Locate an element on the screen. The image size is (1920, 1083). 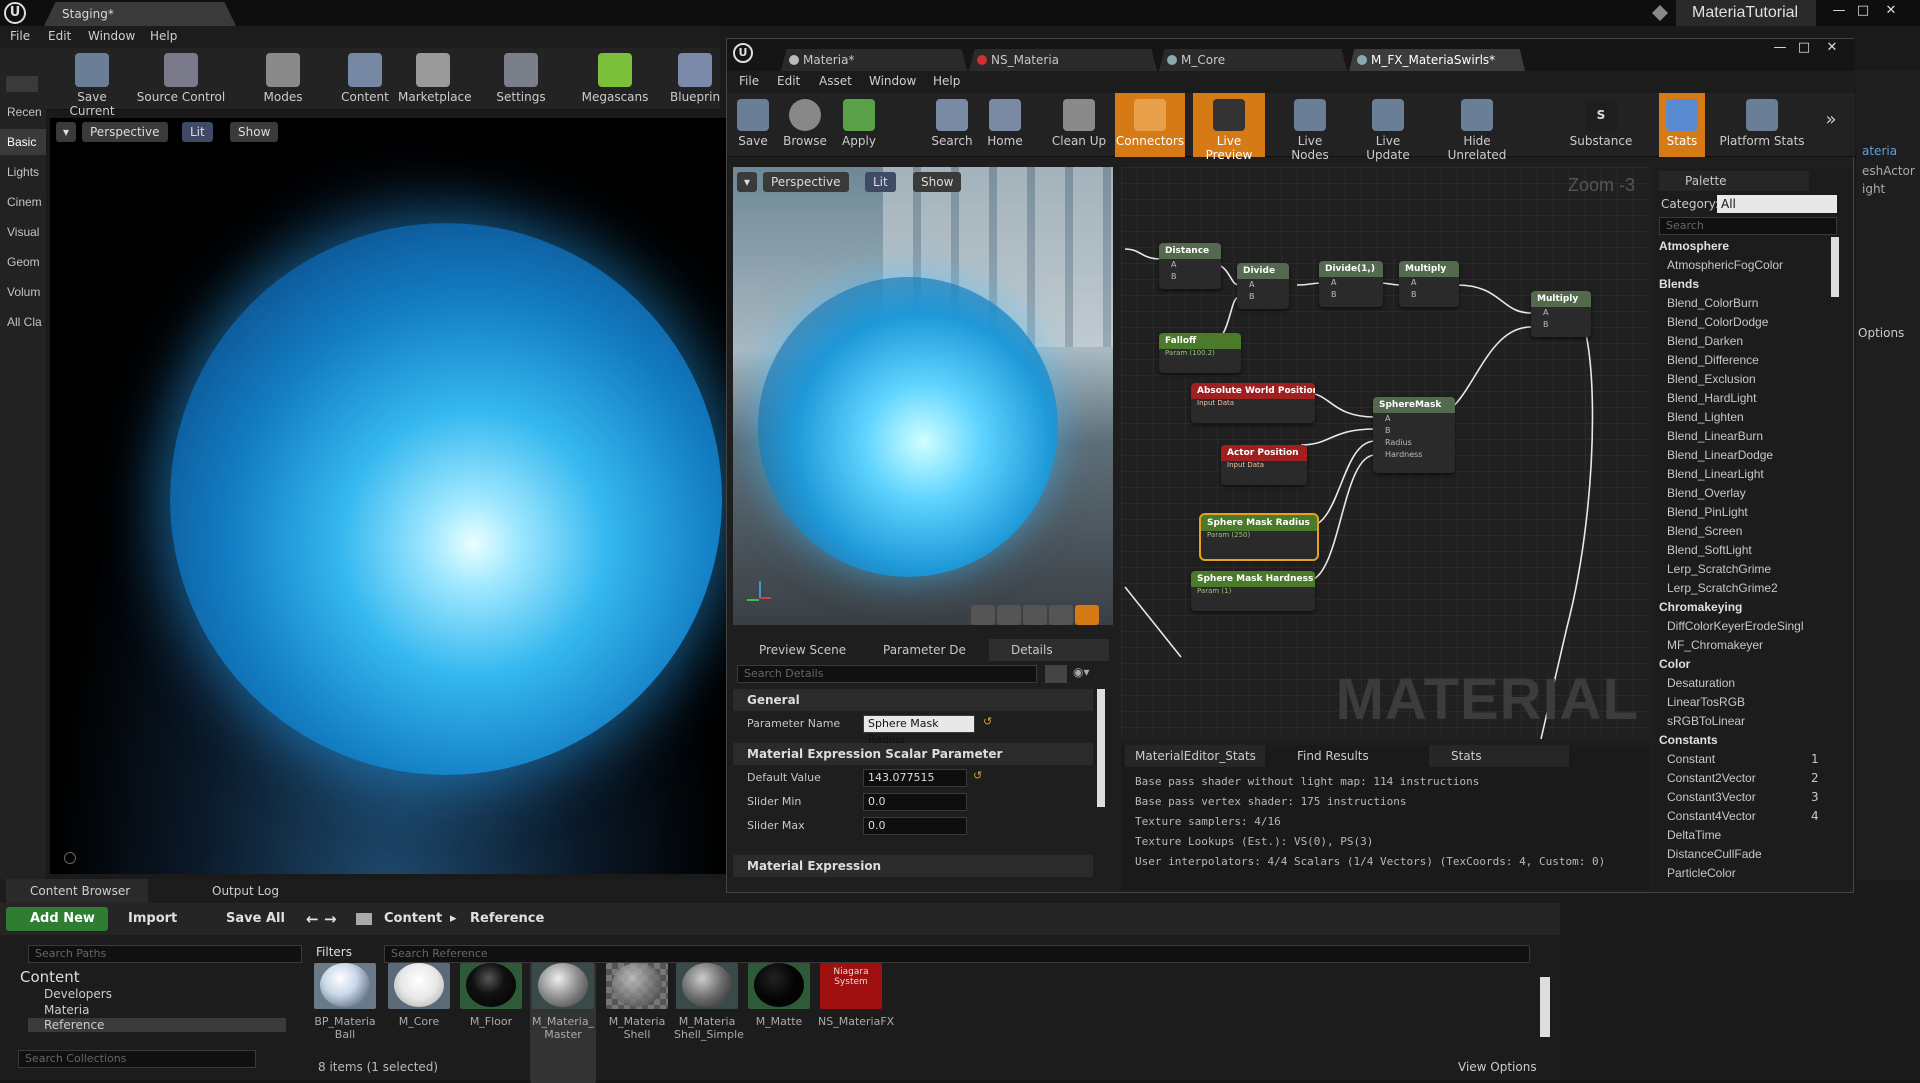
palette-item: Blend_LinearBurn is located at coordinates (1715, 436).